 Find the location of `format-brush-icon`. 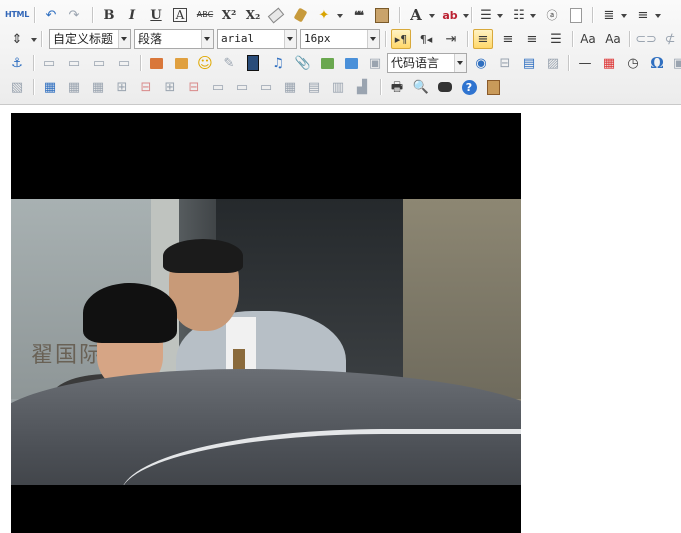

format-brush-icon is located at coordinates (300, 15).